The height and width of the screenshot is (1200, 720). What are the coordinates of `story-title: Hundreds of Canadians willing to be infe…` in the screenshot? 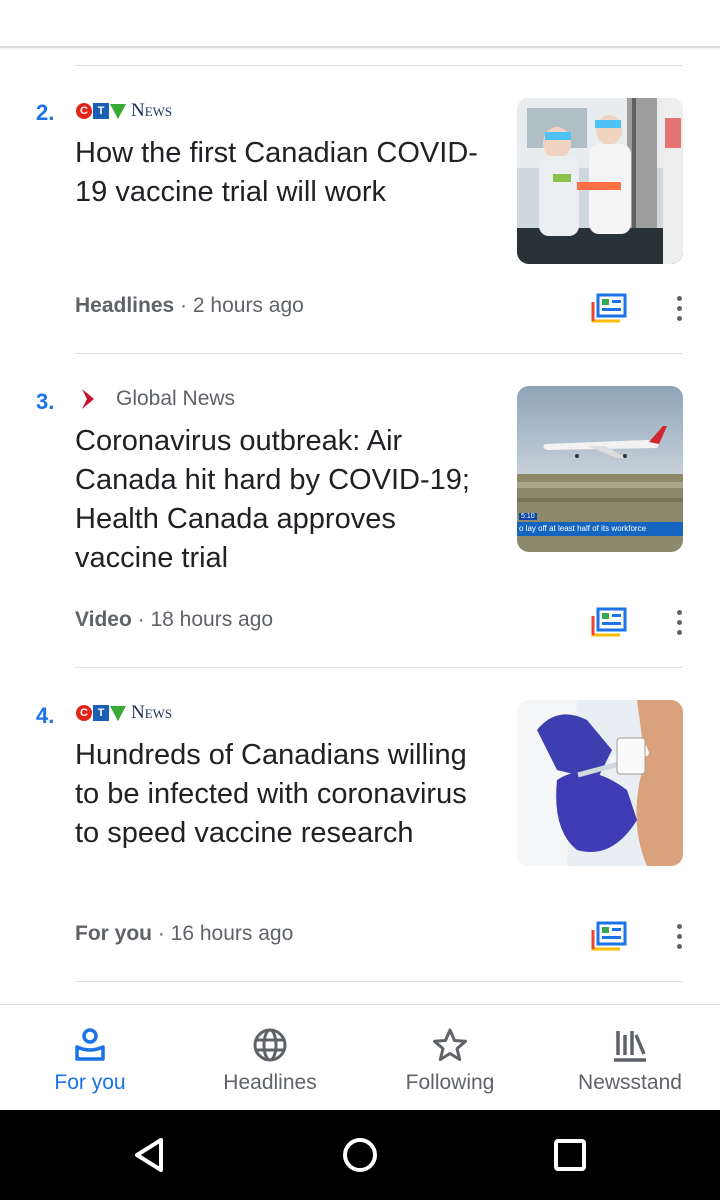 It's located at (285, 794).